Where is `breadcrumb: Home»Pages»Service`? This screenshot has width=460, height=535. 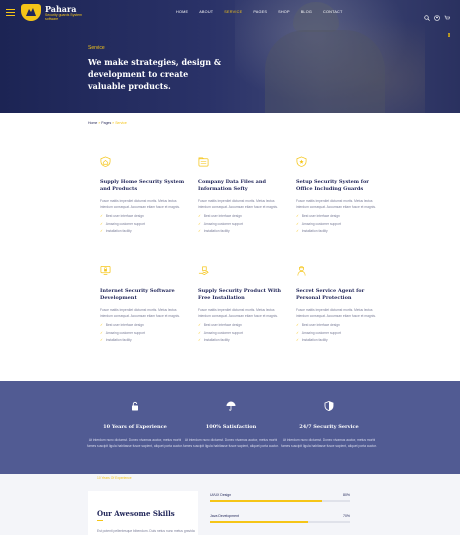 breadcrumb: Home»Pages»Service is located at coordinates (107, 123).